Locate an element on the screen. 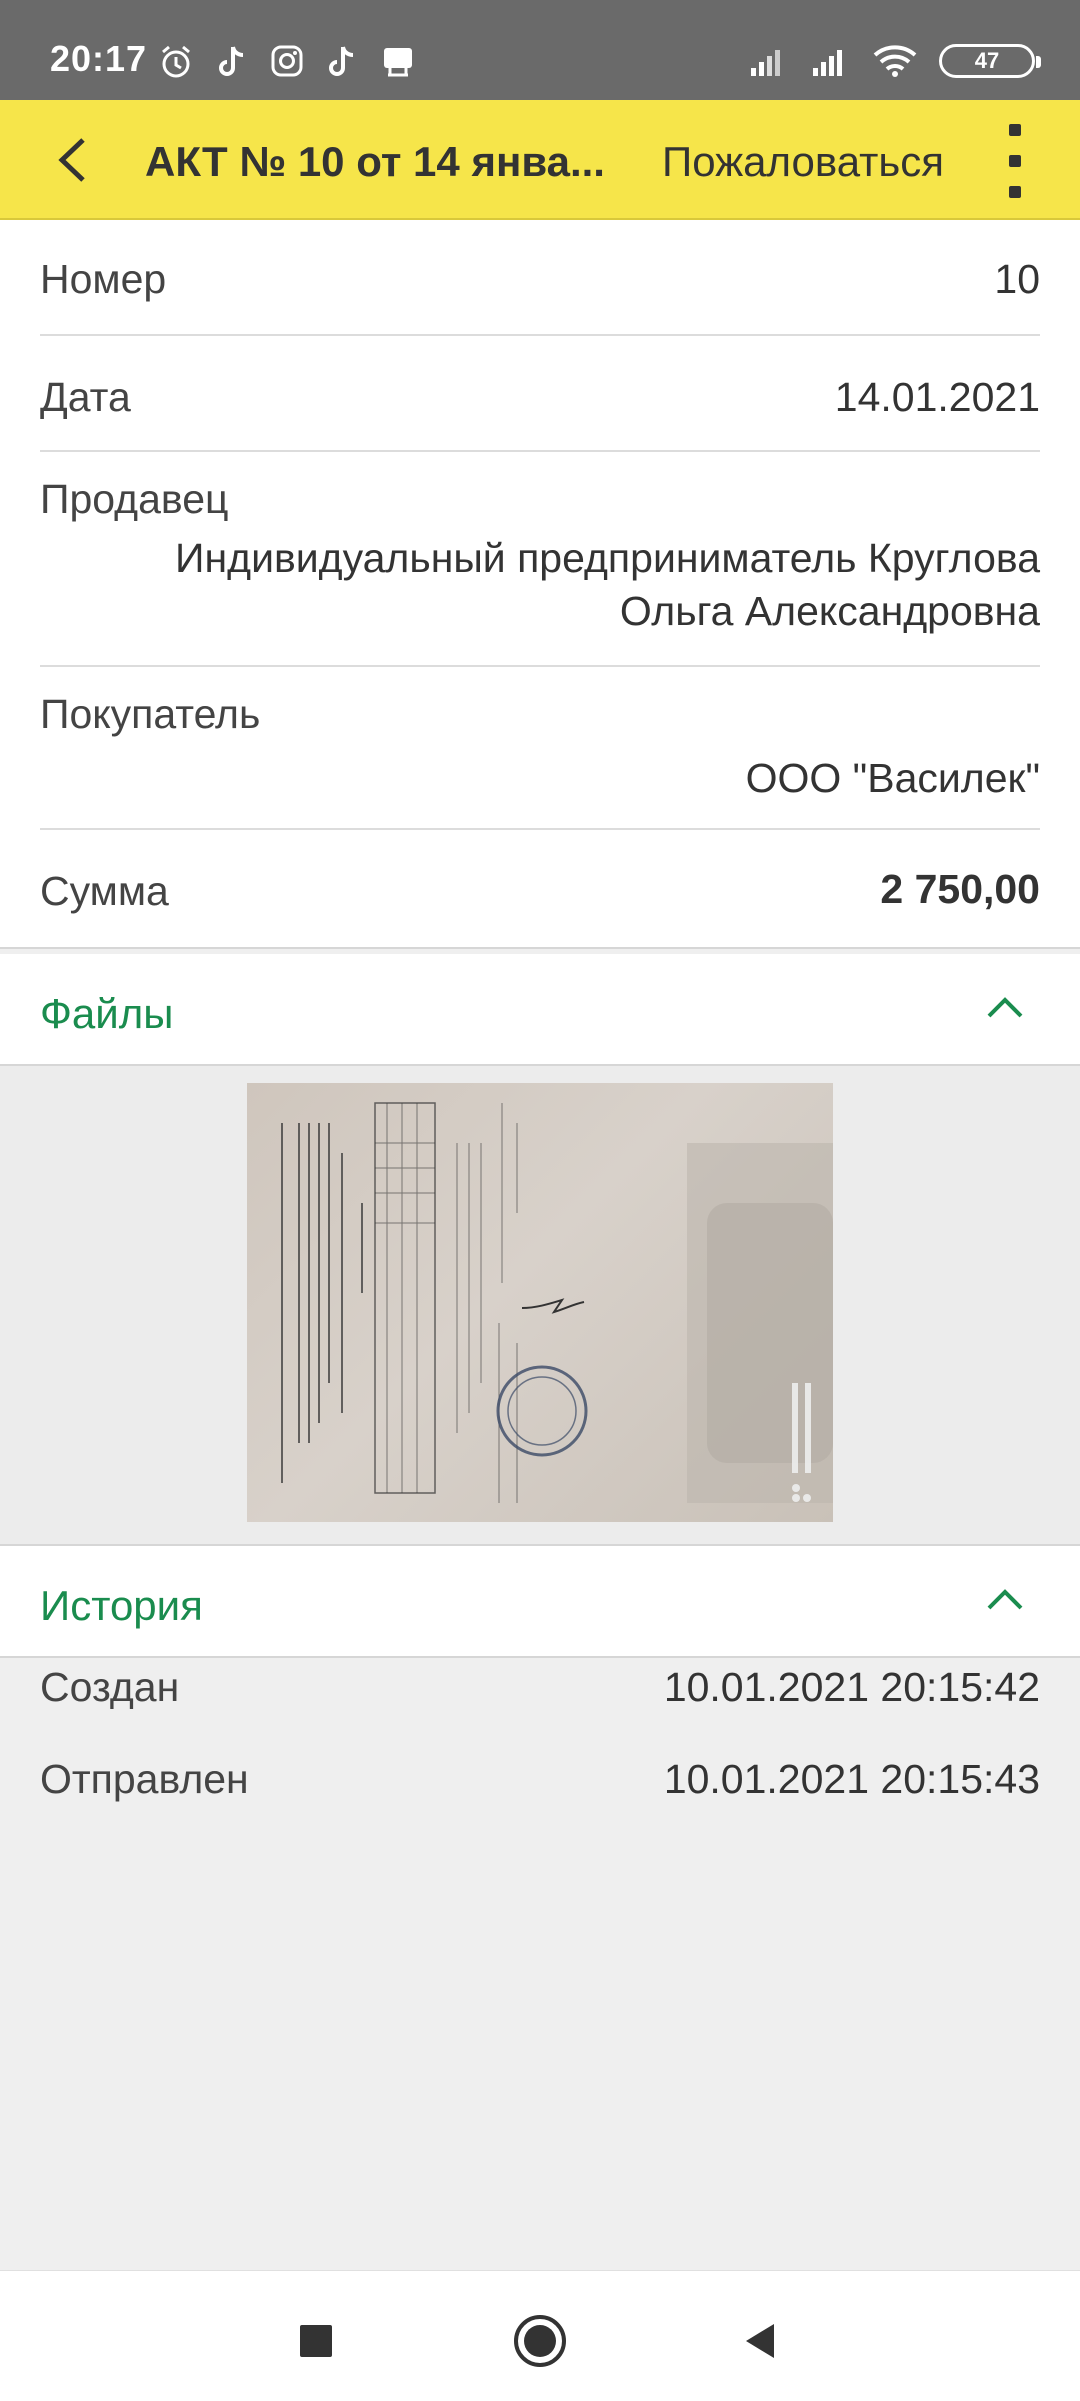 This screenshot has width=1080, height=2401. battery-level: 47 is located at coordinates (987, 60).